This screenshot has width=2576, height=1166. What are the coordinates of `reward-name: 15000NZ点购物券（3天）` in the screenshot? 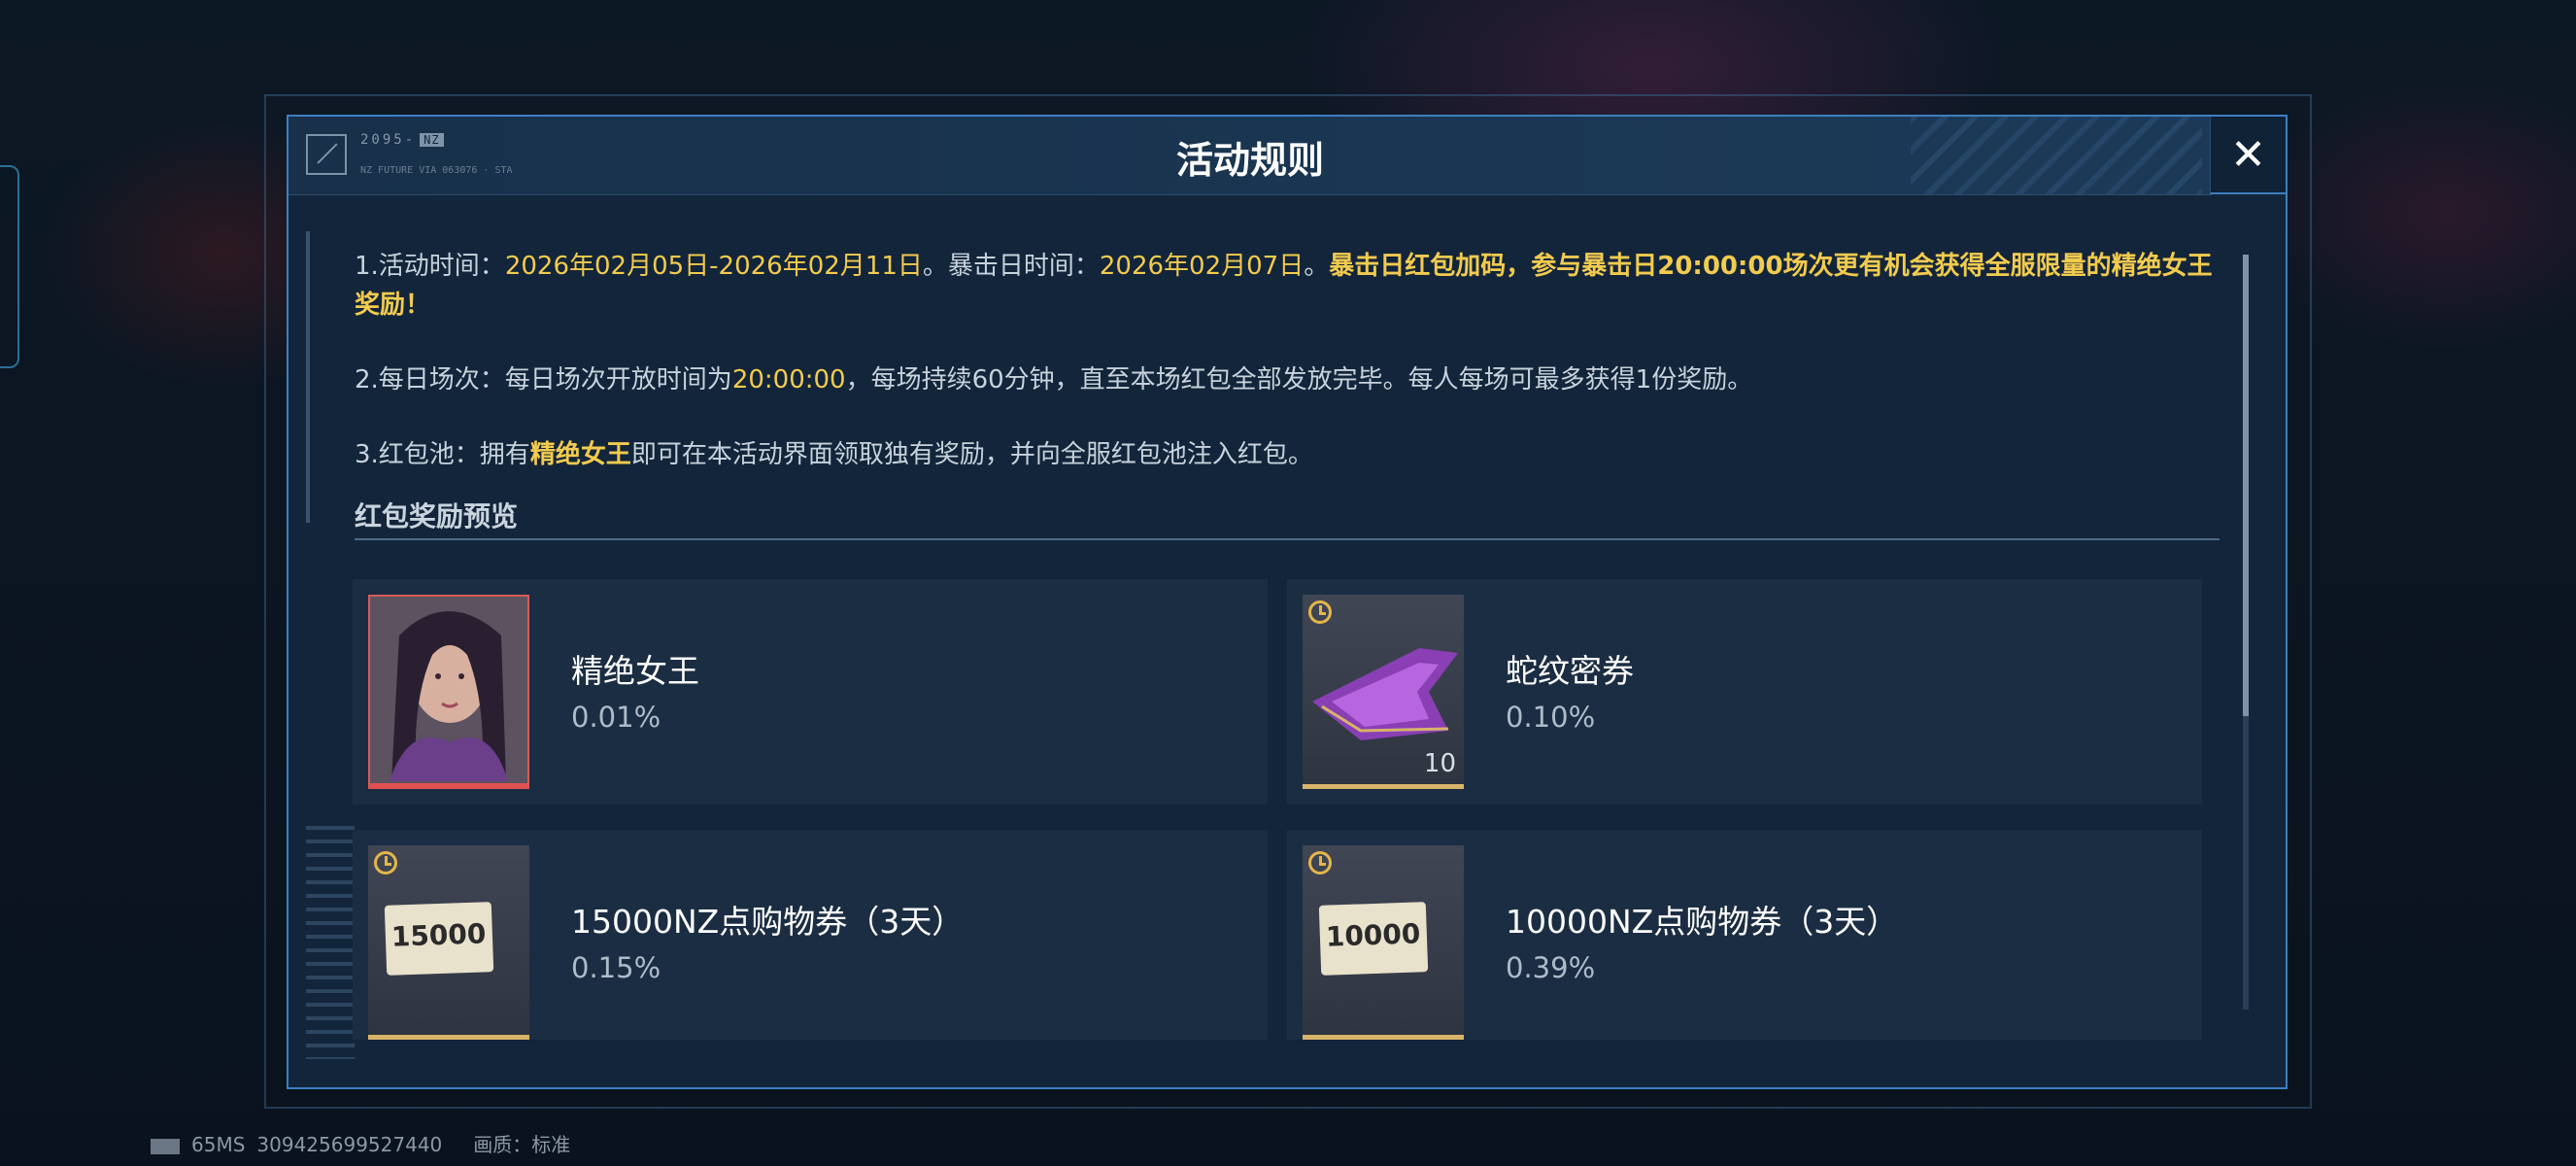 It's located at (768, 922).